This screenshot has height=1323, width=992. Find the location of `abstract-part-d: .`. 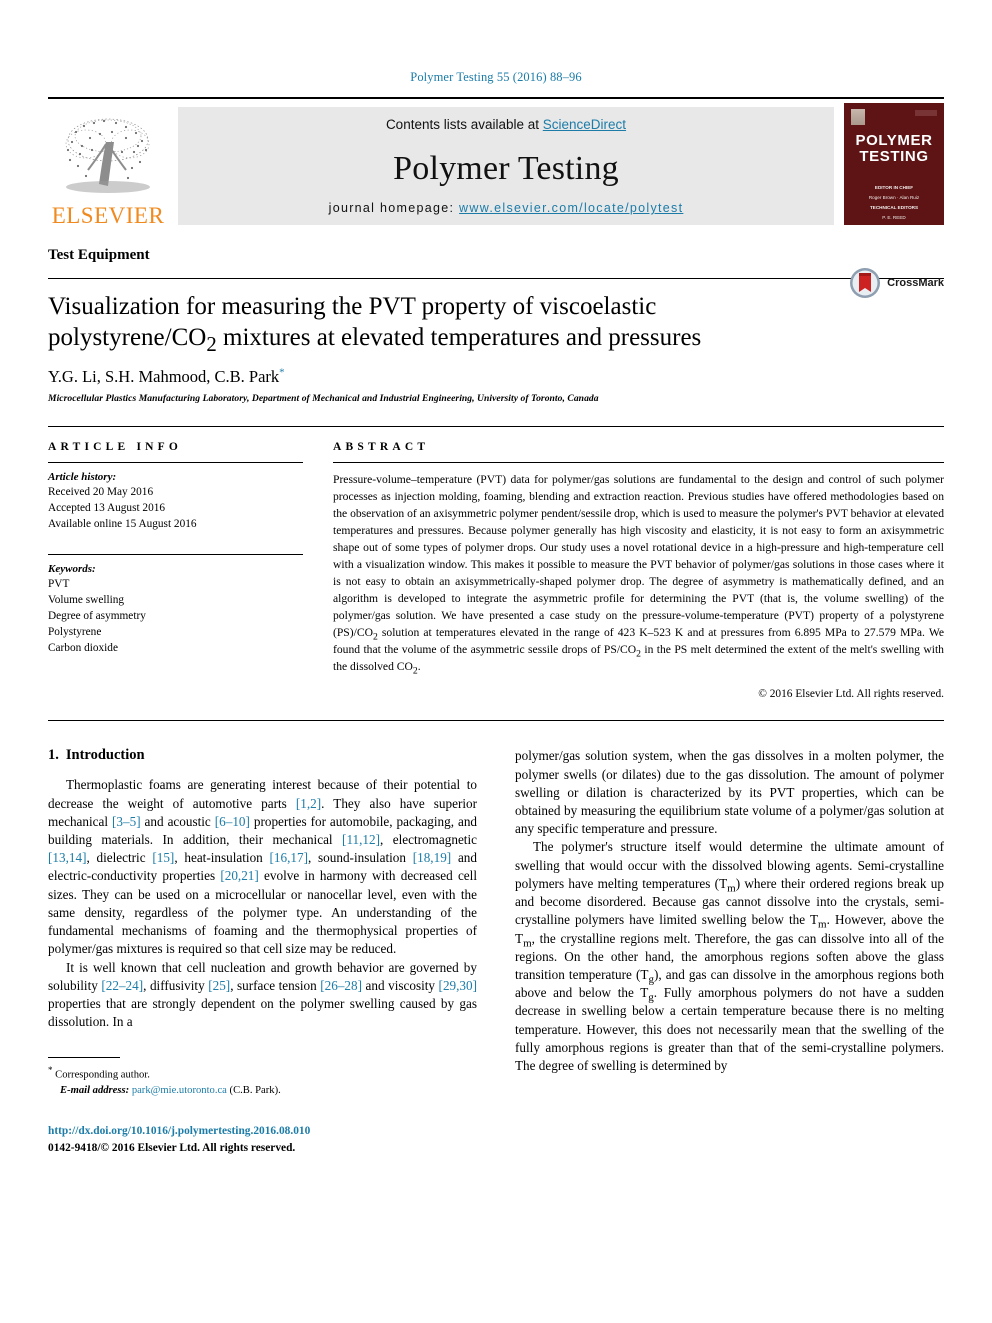

abstract-part-d: . is located at coordinates (419, 667).